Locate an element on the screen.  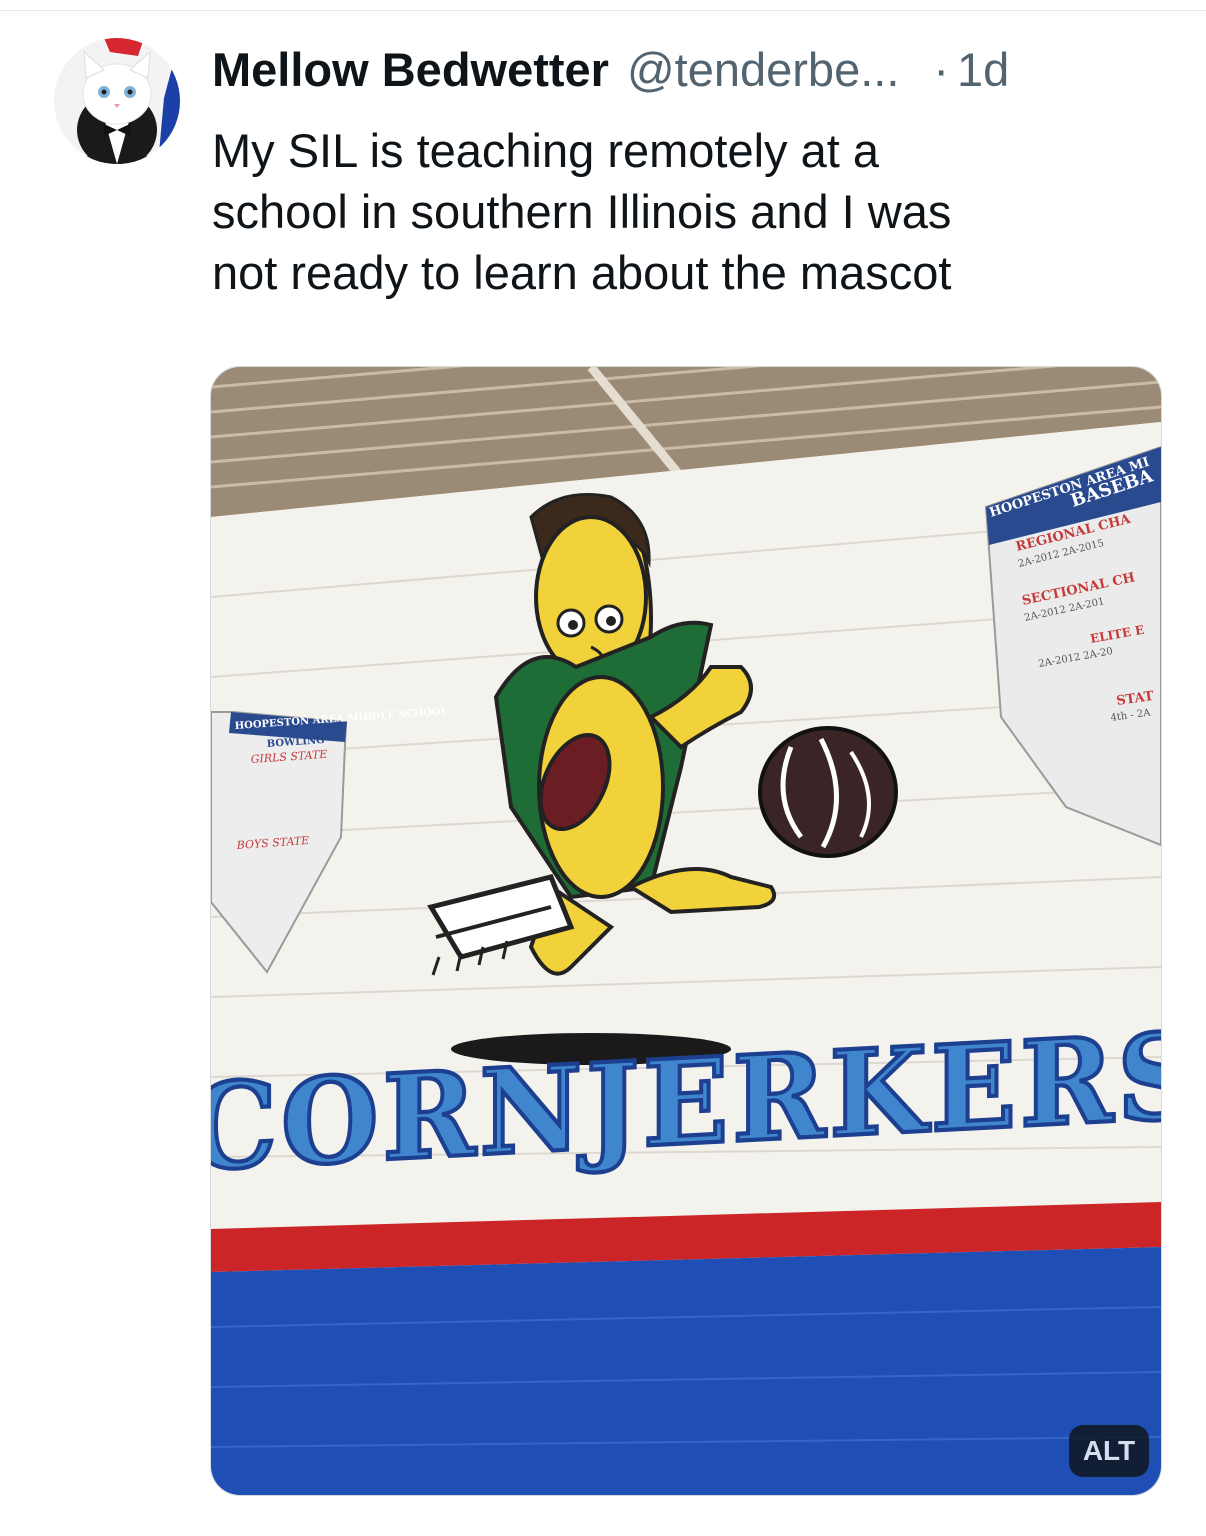
top-divider is located at coordinates (603, 10).